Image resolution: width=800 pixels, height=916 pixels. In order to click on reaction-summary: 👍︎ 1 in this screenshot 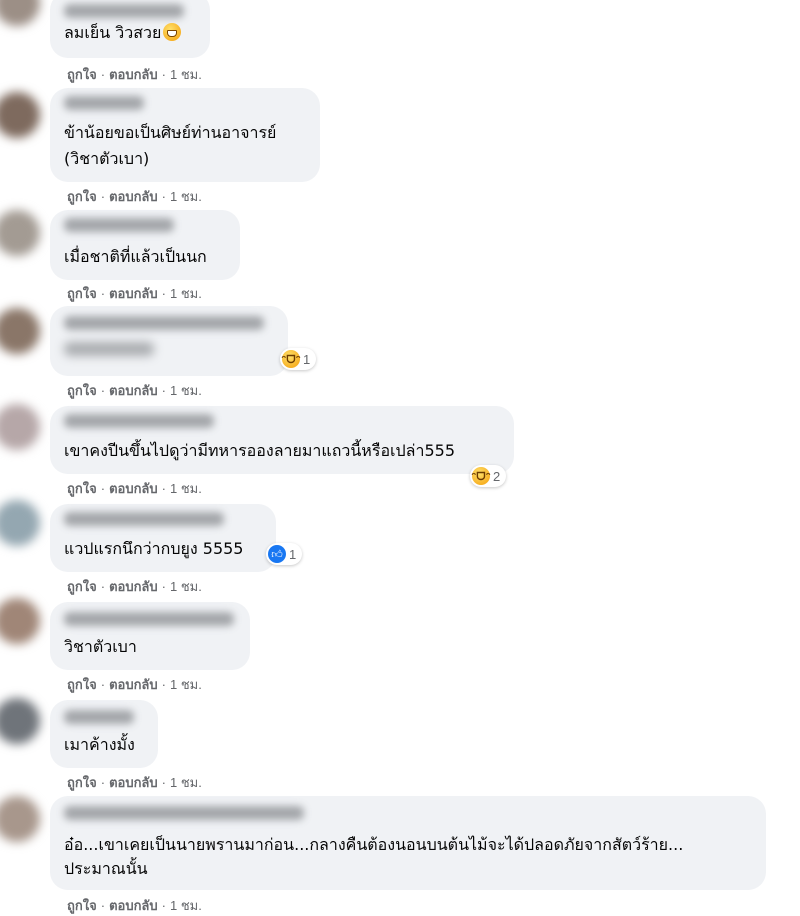, I will do `click(284, 554)`.